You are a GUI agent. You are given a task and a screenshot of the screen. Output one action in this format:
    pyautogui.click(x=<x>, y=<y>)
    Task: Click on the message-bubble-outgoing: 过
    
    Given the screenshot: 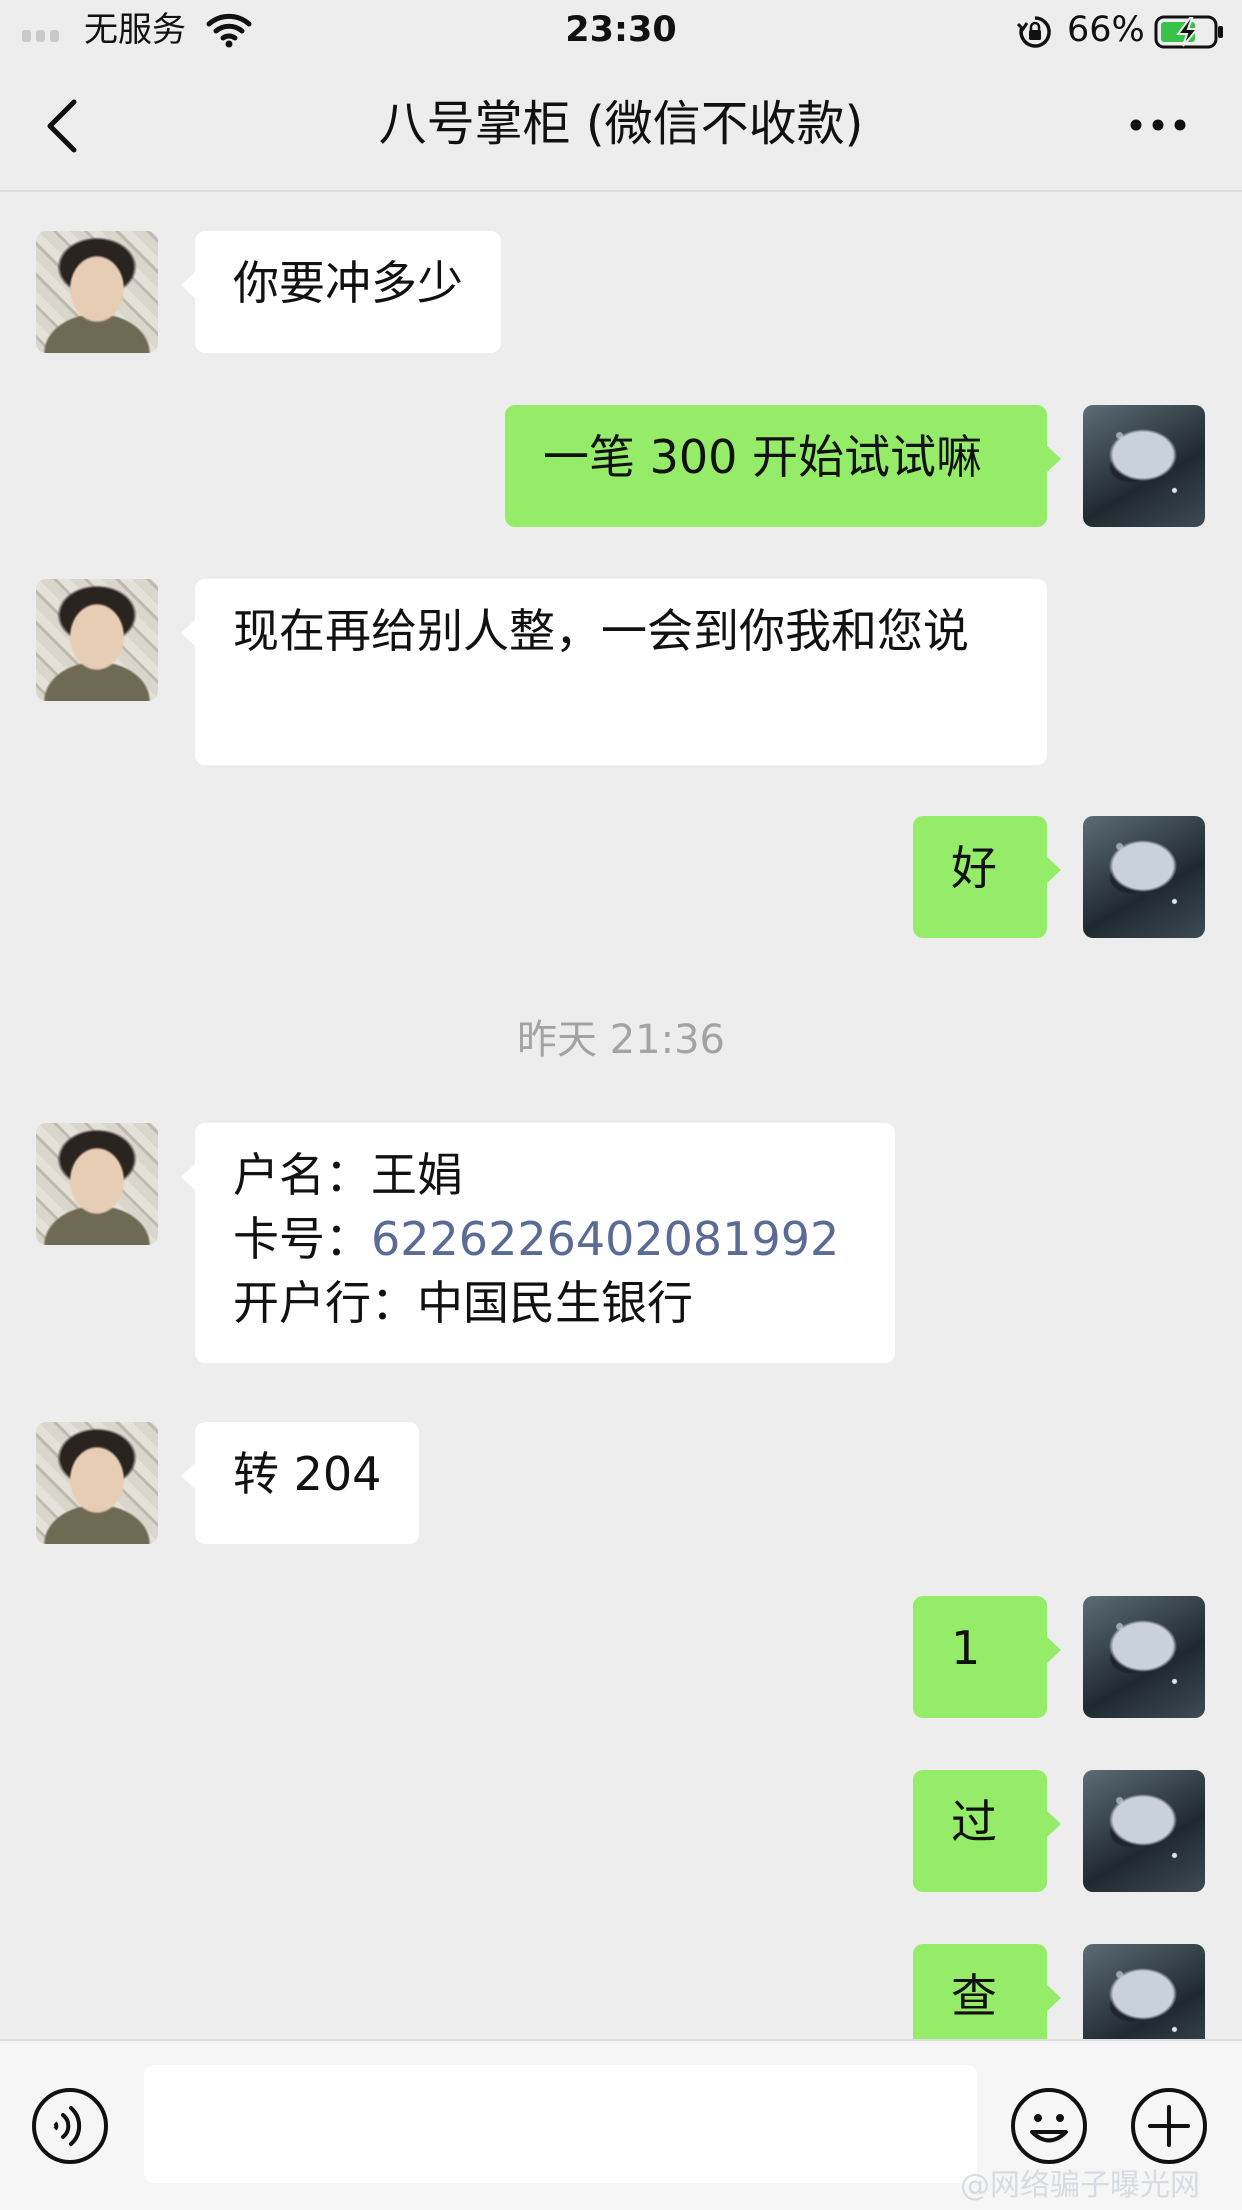 What is the action you would take?
    pyautogui.click(x=987, y=1831)
    